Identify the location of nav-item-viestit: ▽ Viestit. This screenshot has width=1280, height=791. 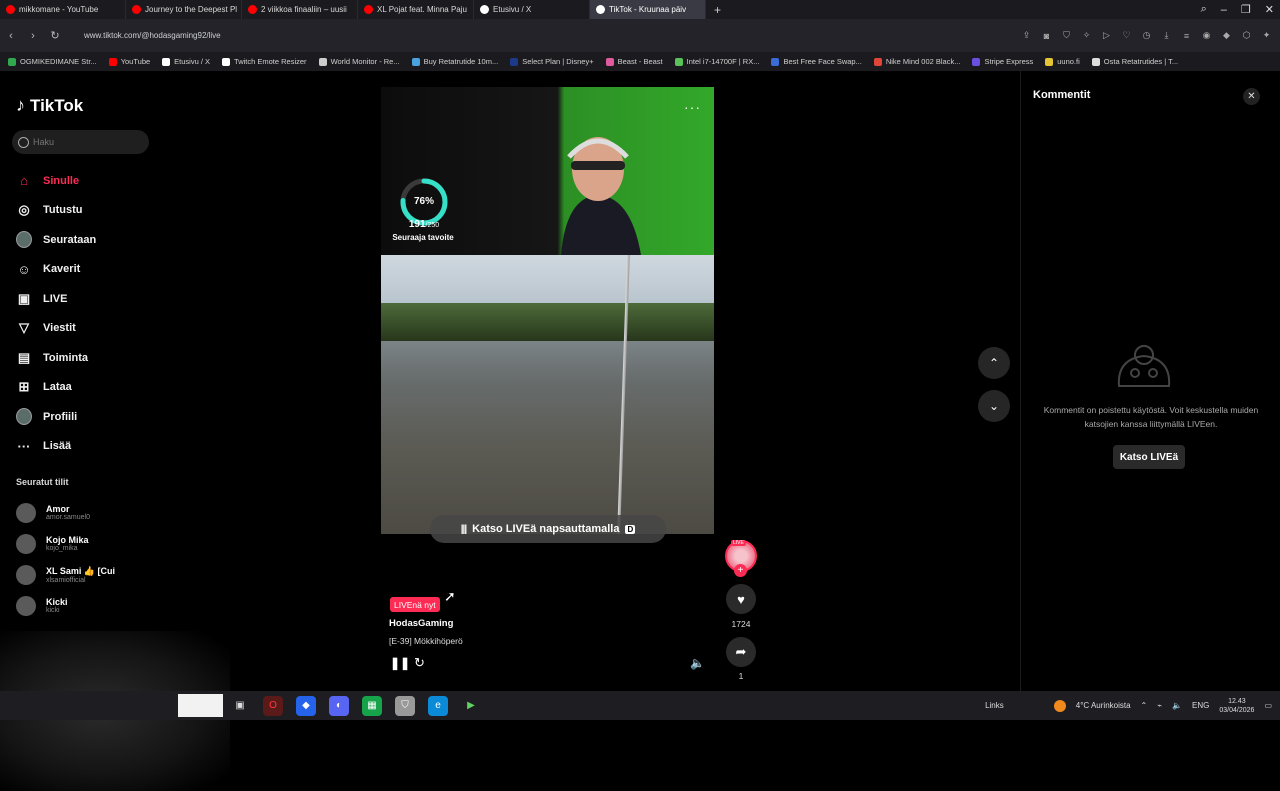
(56, 329).